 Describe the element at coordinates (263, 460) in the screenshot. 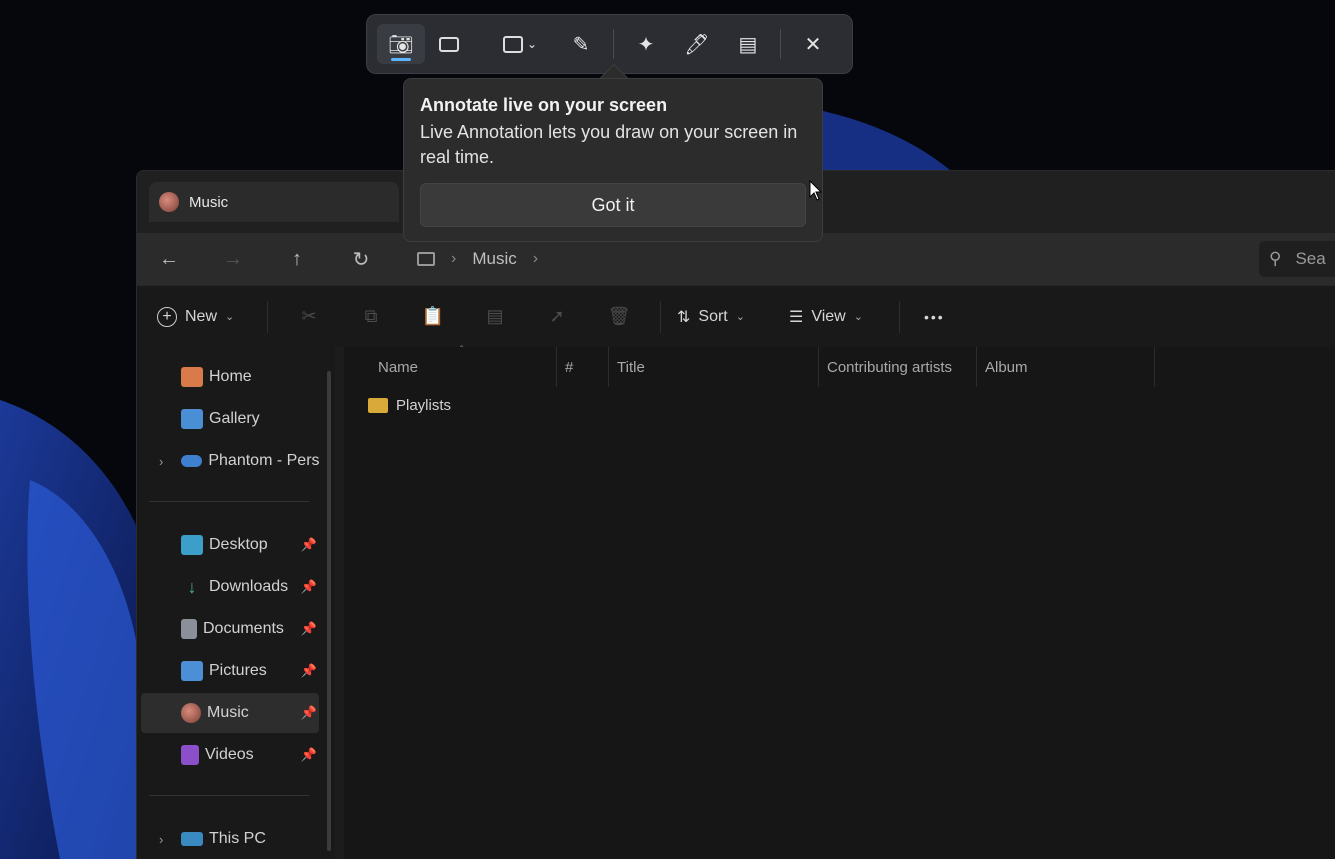

I see `sidebar-item-label: Phantom - Persc` at that location.